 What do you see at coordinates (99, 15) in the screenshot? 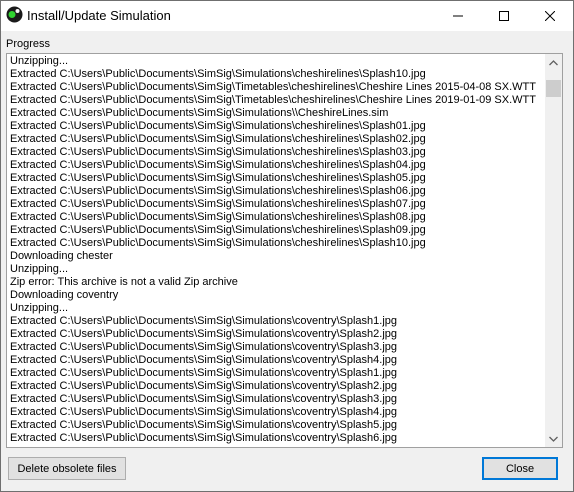
I see `window-title: Install/Update Simulation` at bounding box center [99, 15].